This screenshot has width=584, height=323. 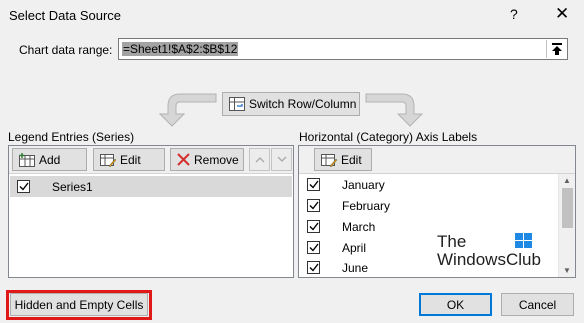 I want to click on add-label: Add, so click(x=50, y=159).